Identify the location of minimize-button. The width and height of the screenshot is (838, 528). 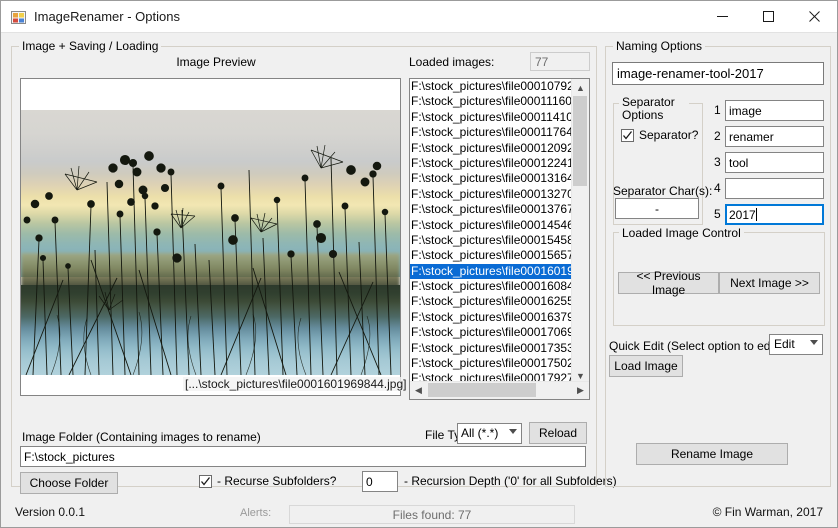
(722, 16).